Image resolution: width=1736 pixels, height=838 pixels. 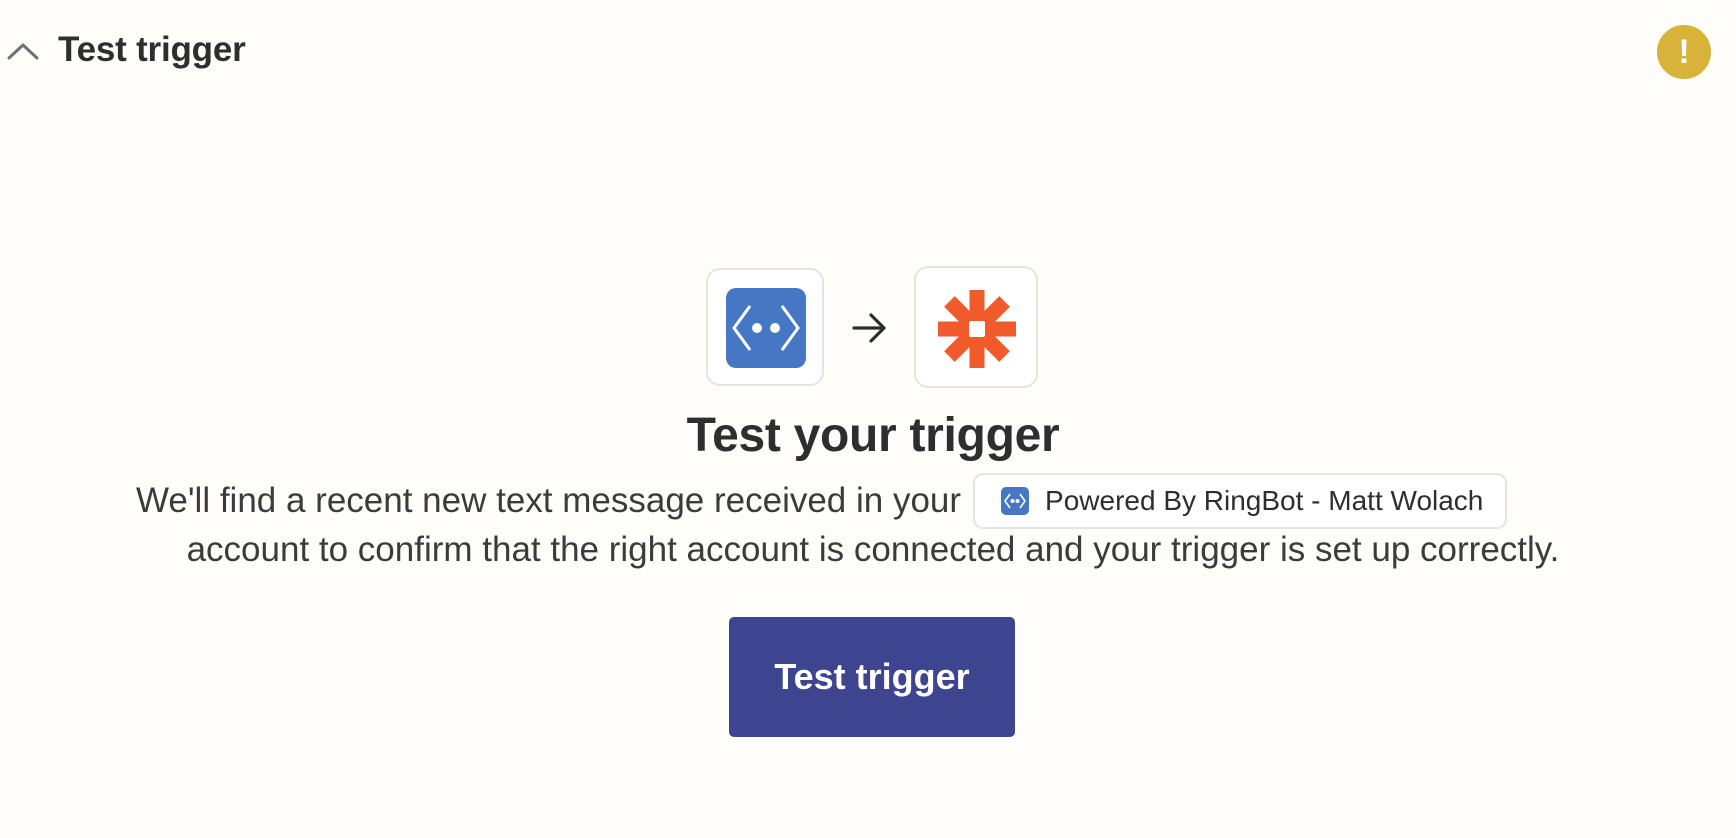 What do you see at coordinates (24, 51) in the screenshot?
I see `chevron-up-icon` at bounding box center [24, 51].